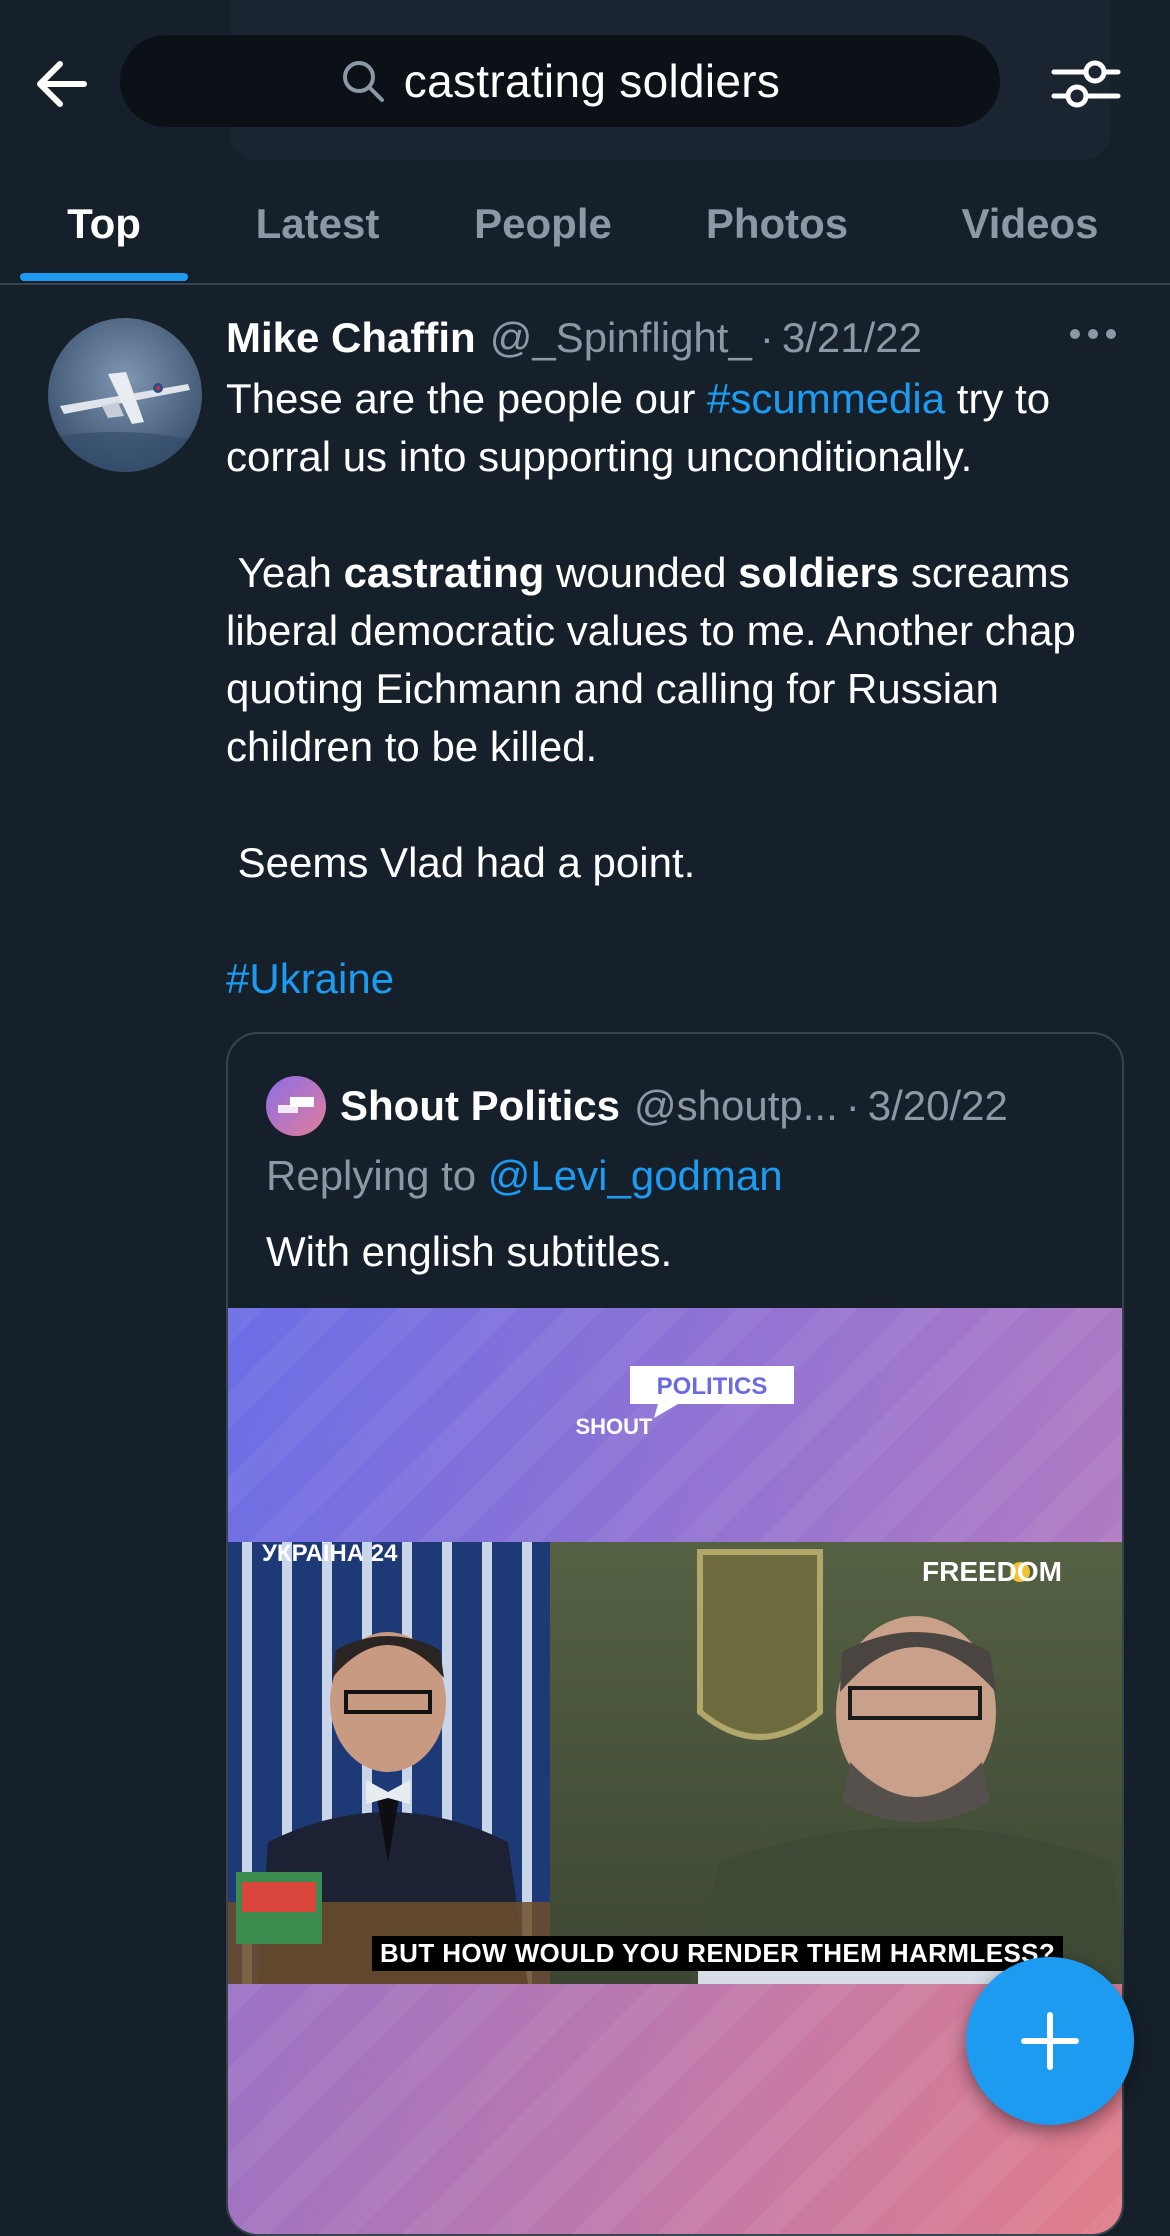 Image resolution: width=1170 pixels, height=2236 pixels. Describe the element at coordinates (363, 81) in the screenshot. I see `search-icon` at that location.